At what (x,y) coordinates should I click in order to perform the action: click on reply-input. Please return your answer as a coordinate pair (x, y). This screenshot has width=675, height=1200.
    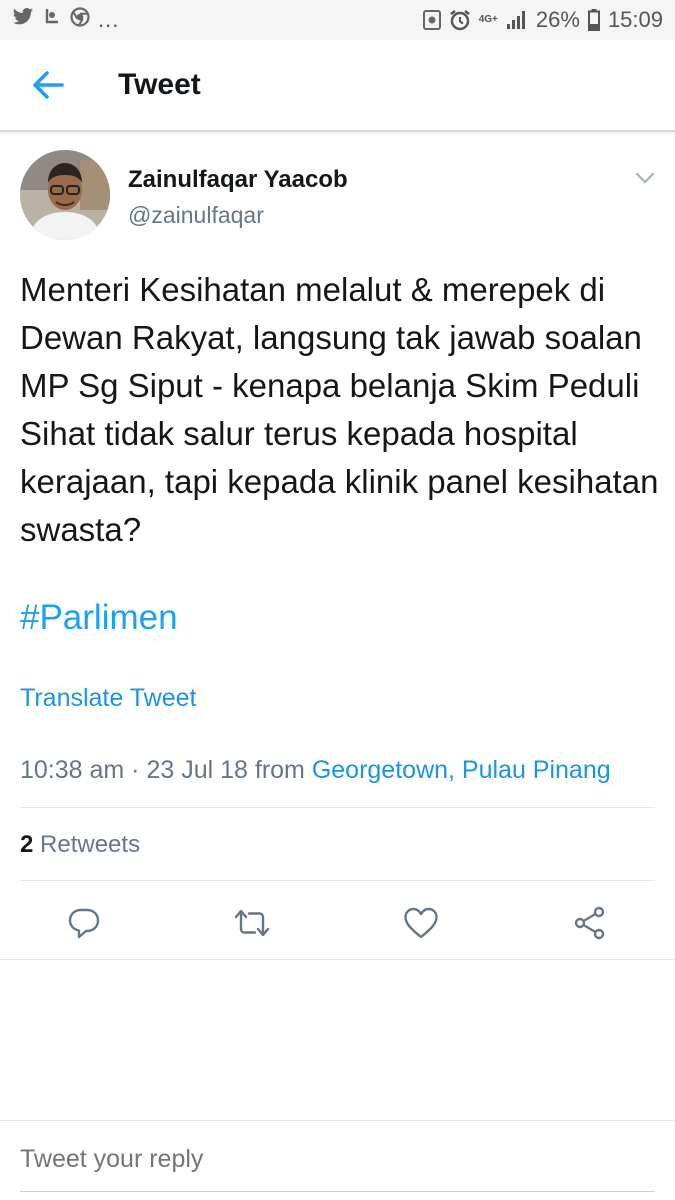
    Looking at the image, I should click on (320, 1159).